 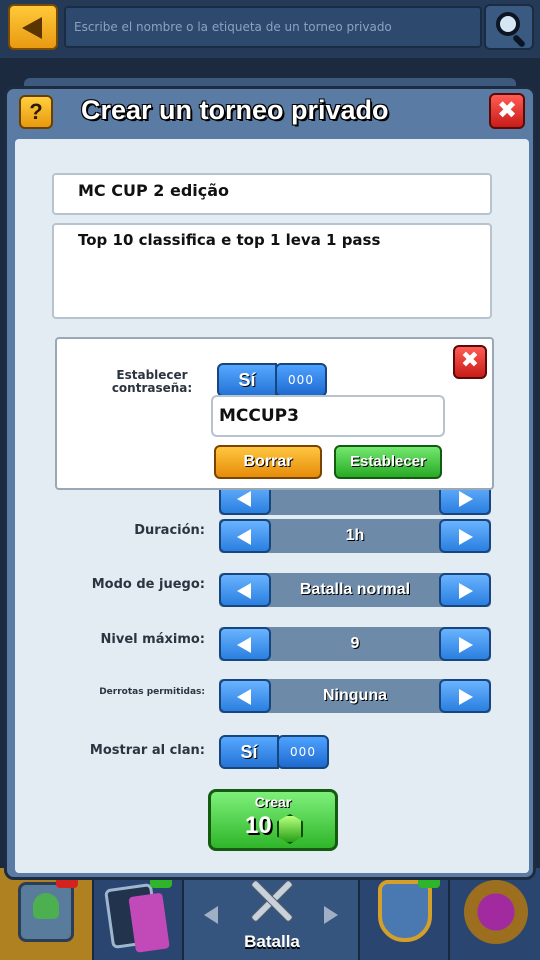 I want to click on create-button: Crear 10, so click(x=273, y=820).